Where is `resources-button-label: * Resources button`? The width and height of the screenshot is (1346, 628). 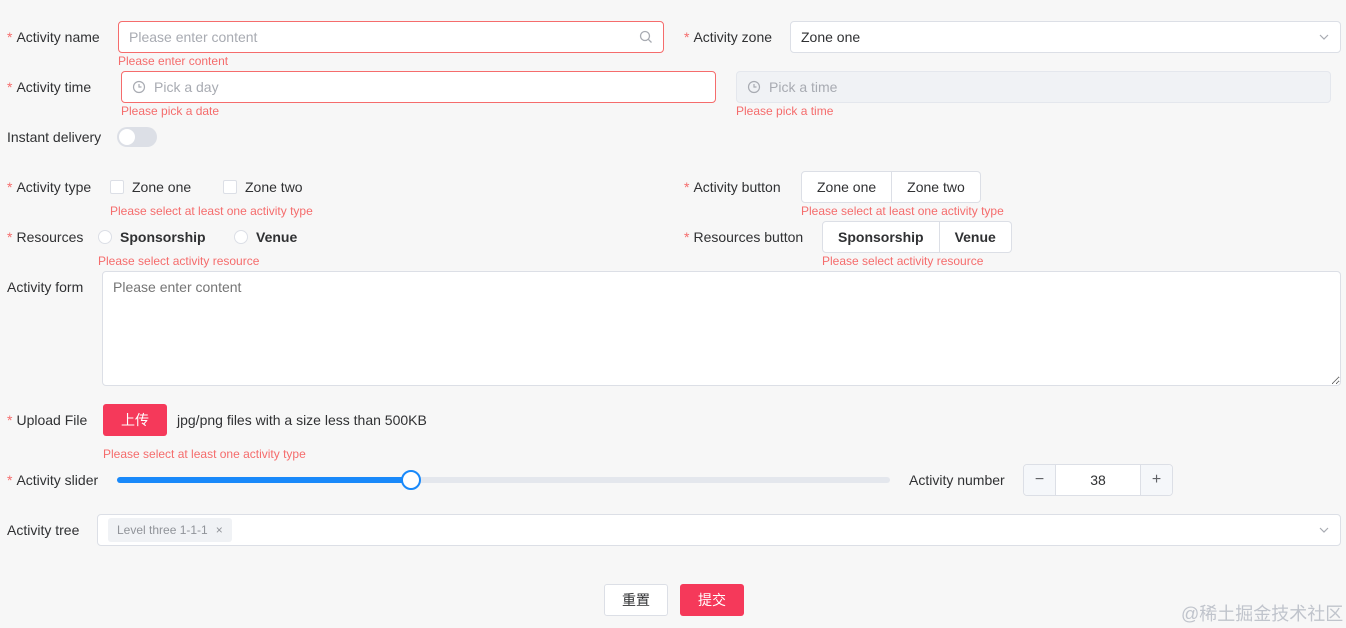 resources-button-label: * Resources button is located at coordinates (744, 237).